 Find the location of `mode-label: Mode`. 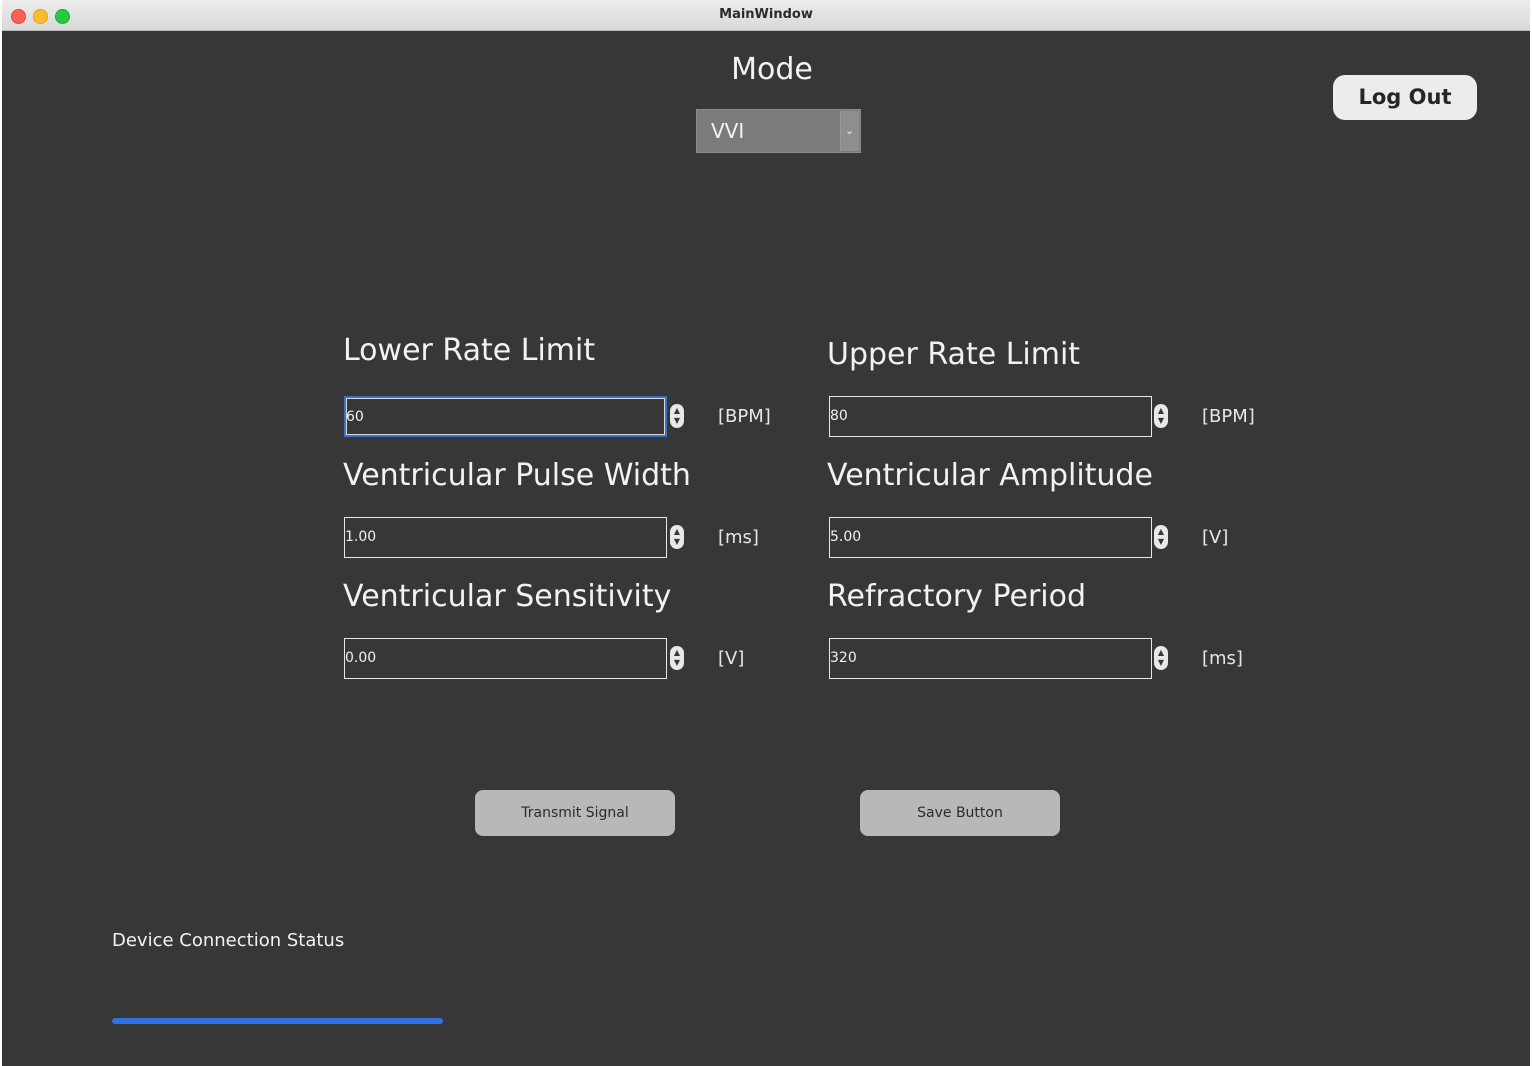

mode-label: Mode is located at coordinates (772, 69).